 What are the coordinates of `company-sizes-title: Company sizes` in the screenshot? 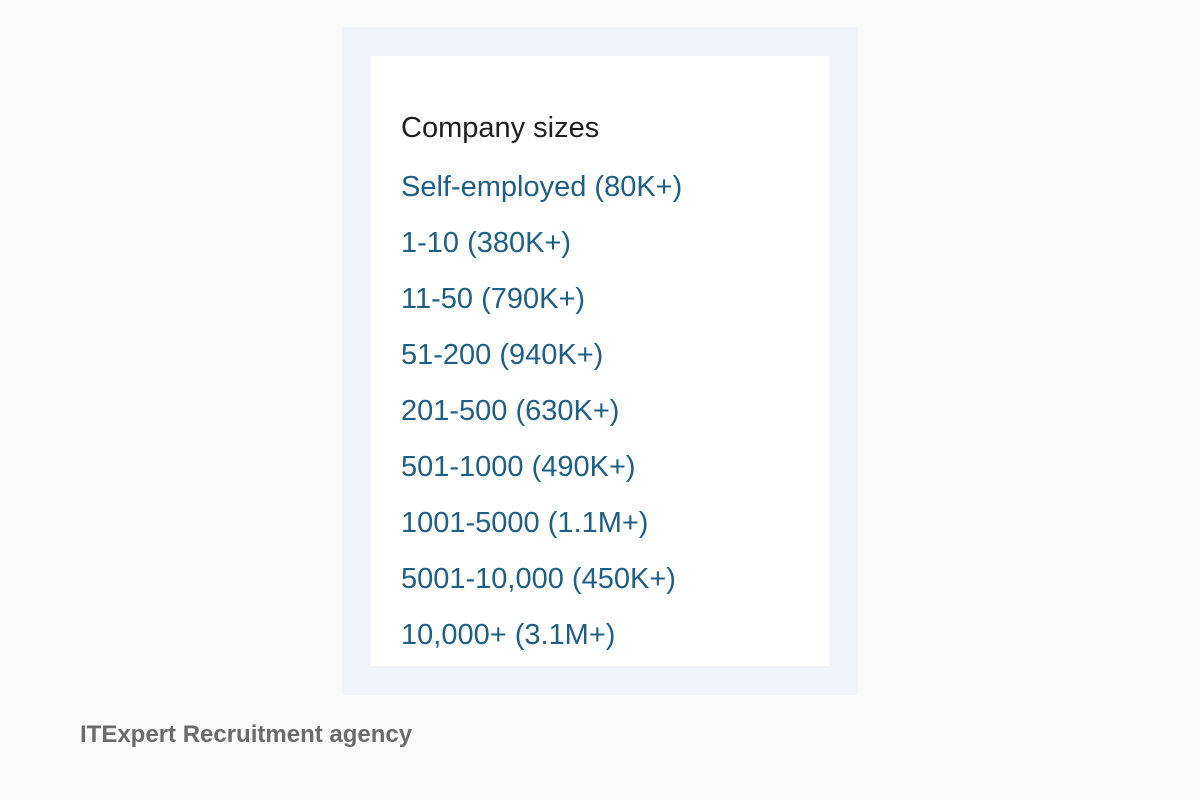 It's located at (500, 128).